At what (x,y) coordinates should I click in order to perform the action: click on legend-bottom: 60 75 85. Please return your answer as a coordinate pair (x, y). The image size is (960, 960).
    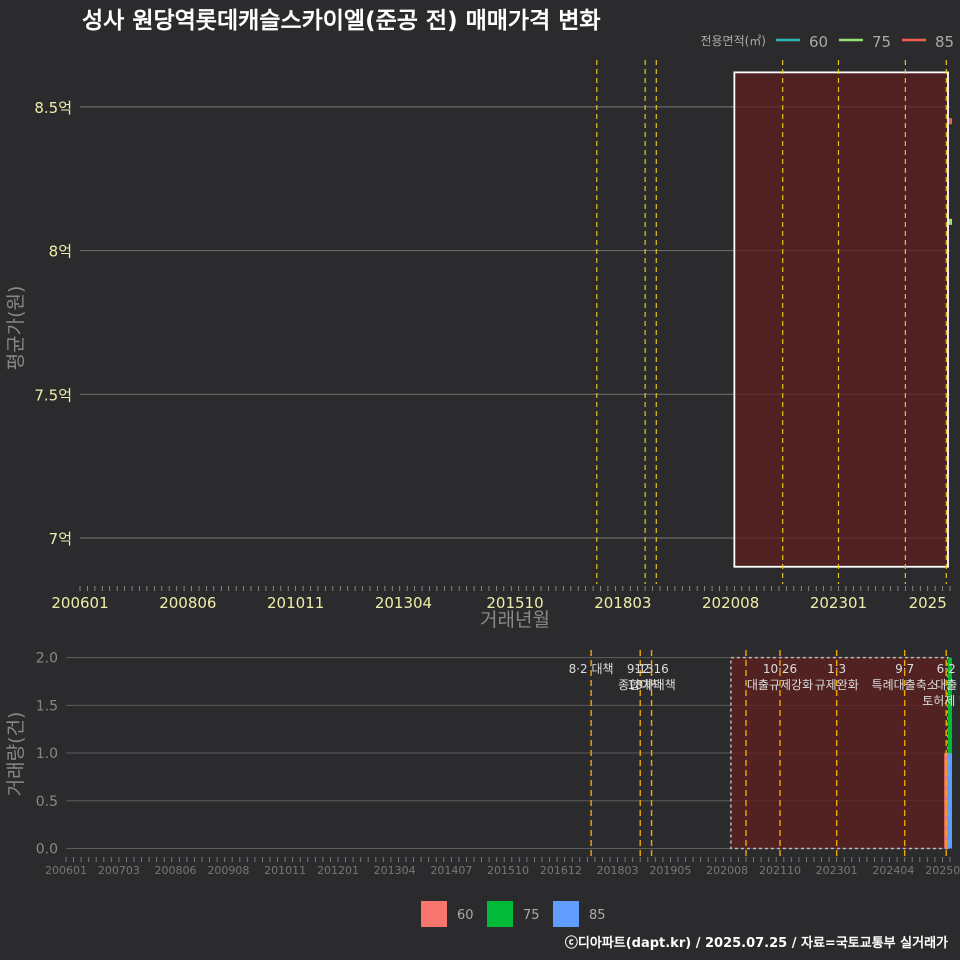
    Looking at the image, I should click on (513, 914).